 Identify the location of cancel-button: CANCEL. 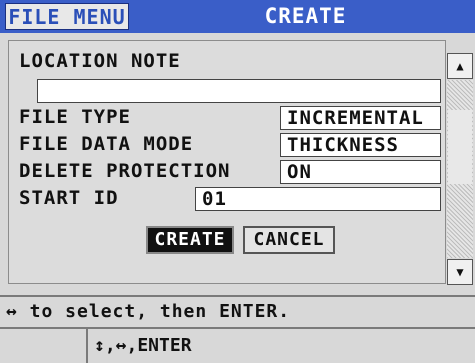
(289, 240).